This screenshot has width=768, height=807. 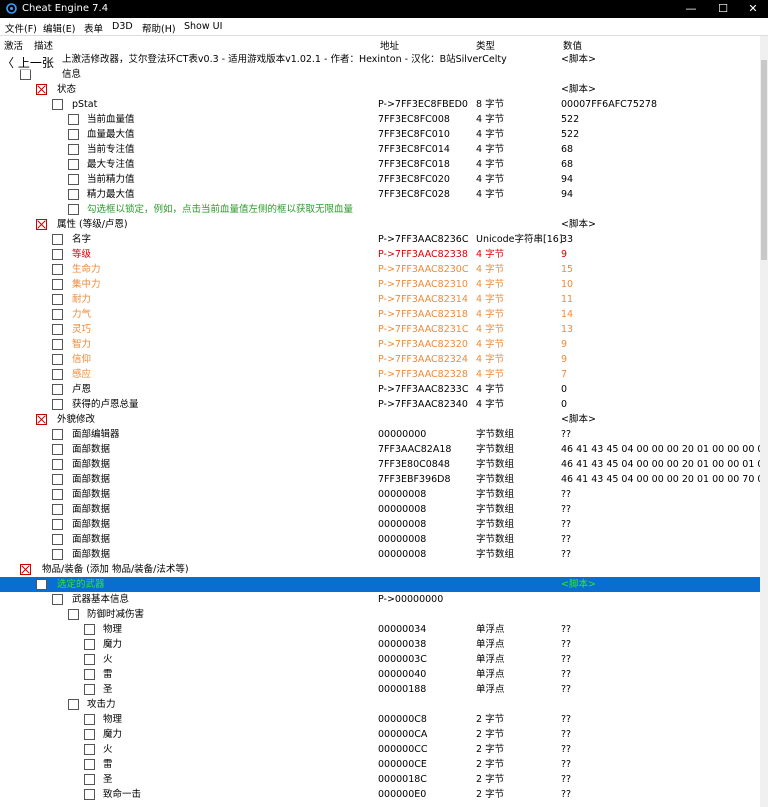 What do you see at coordinates (380, 659) in the screenshot?
I see `table-row: 火 0000003C 单浮点??` at bounding box center [380, 659].